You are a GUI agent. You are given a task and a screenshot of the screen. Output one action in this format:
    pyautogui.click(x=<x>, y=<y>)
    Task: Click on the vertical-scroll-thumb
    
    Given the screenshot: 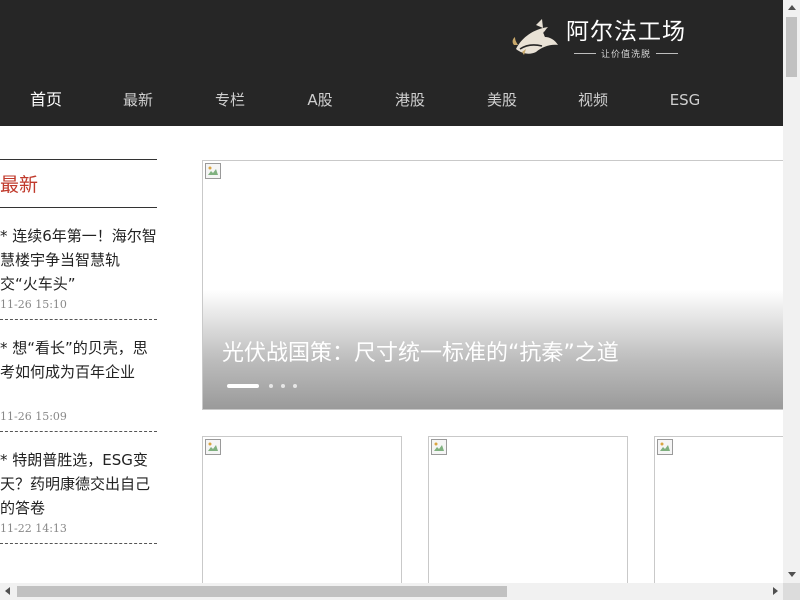 What is the action you would take?
    pyautogui.click(x=791, y=47)
    